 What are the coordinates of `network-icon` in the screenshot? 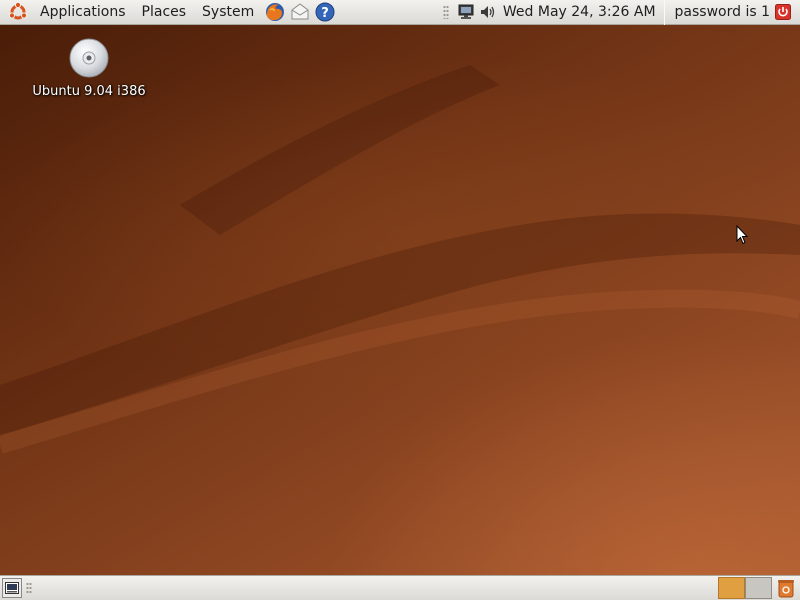 It's located at (466, 12).